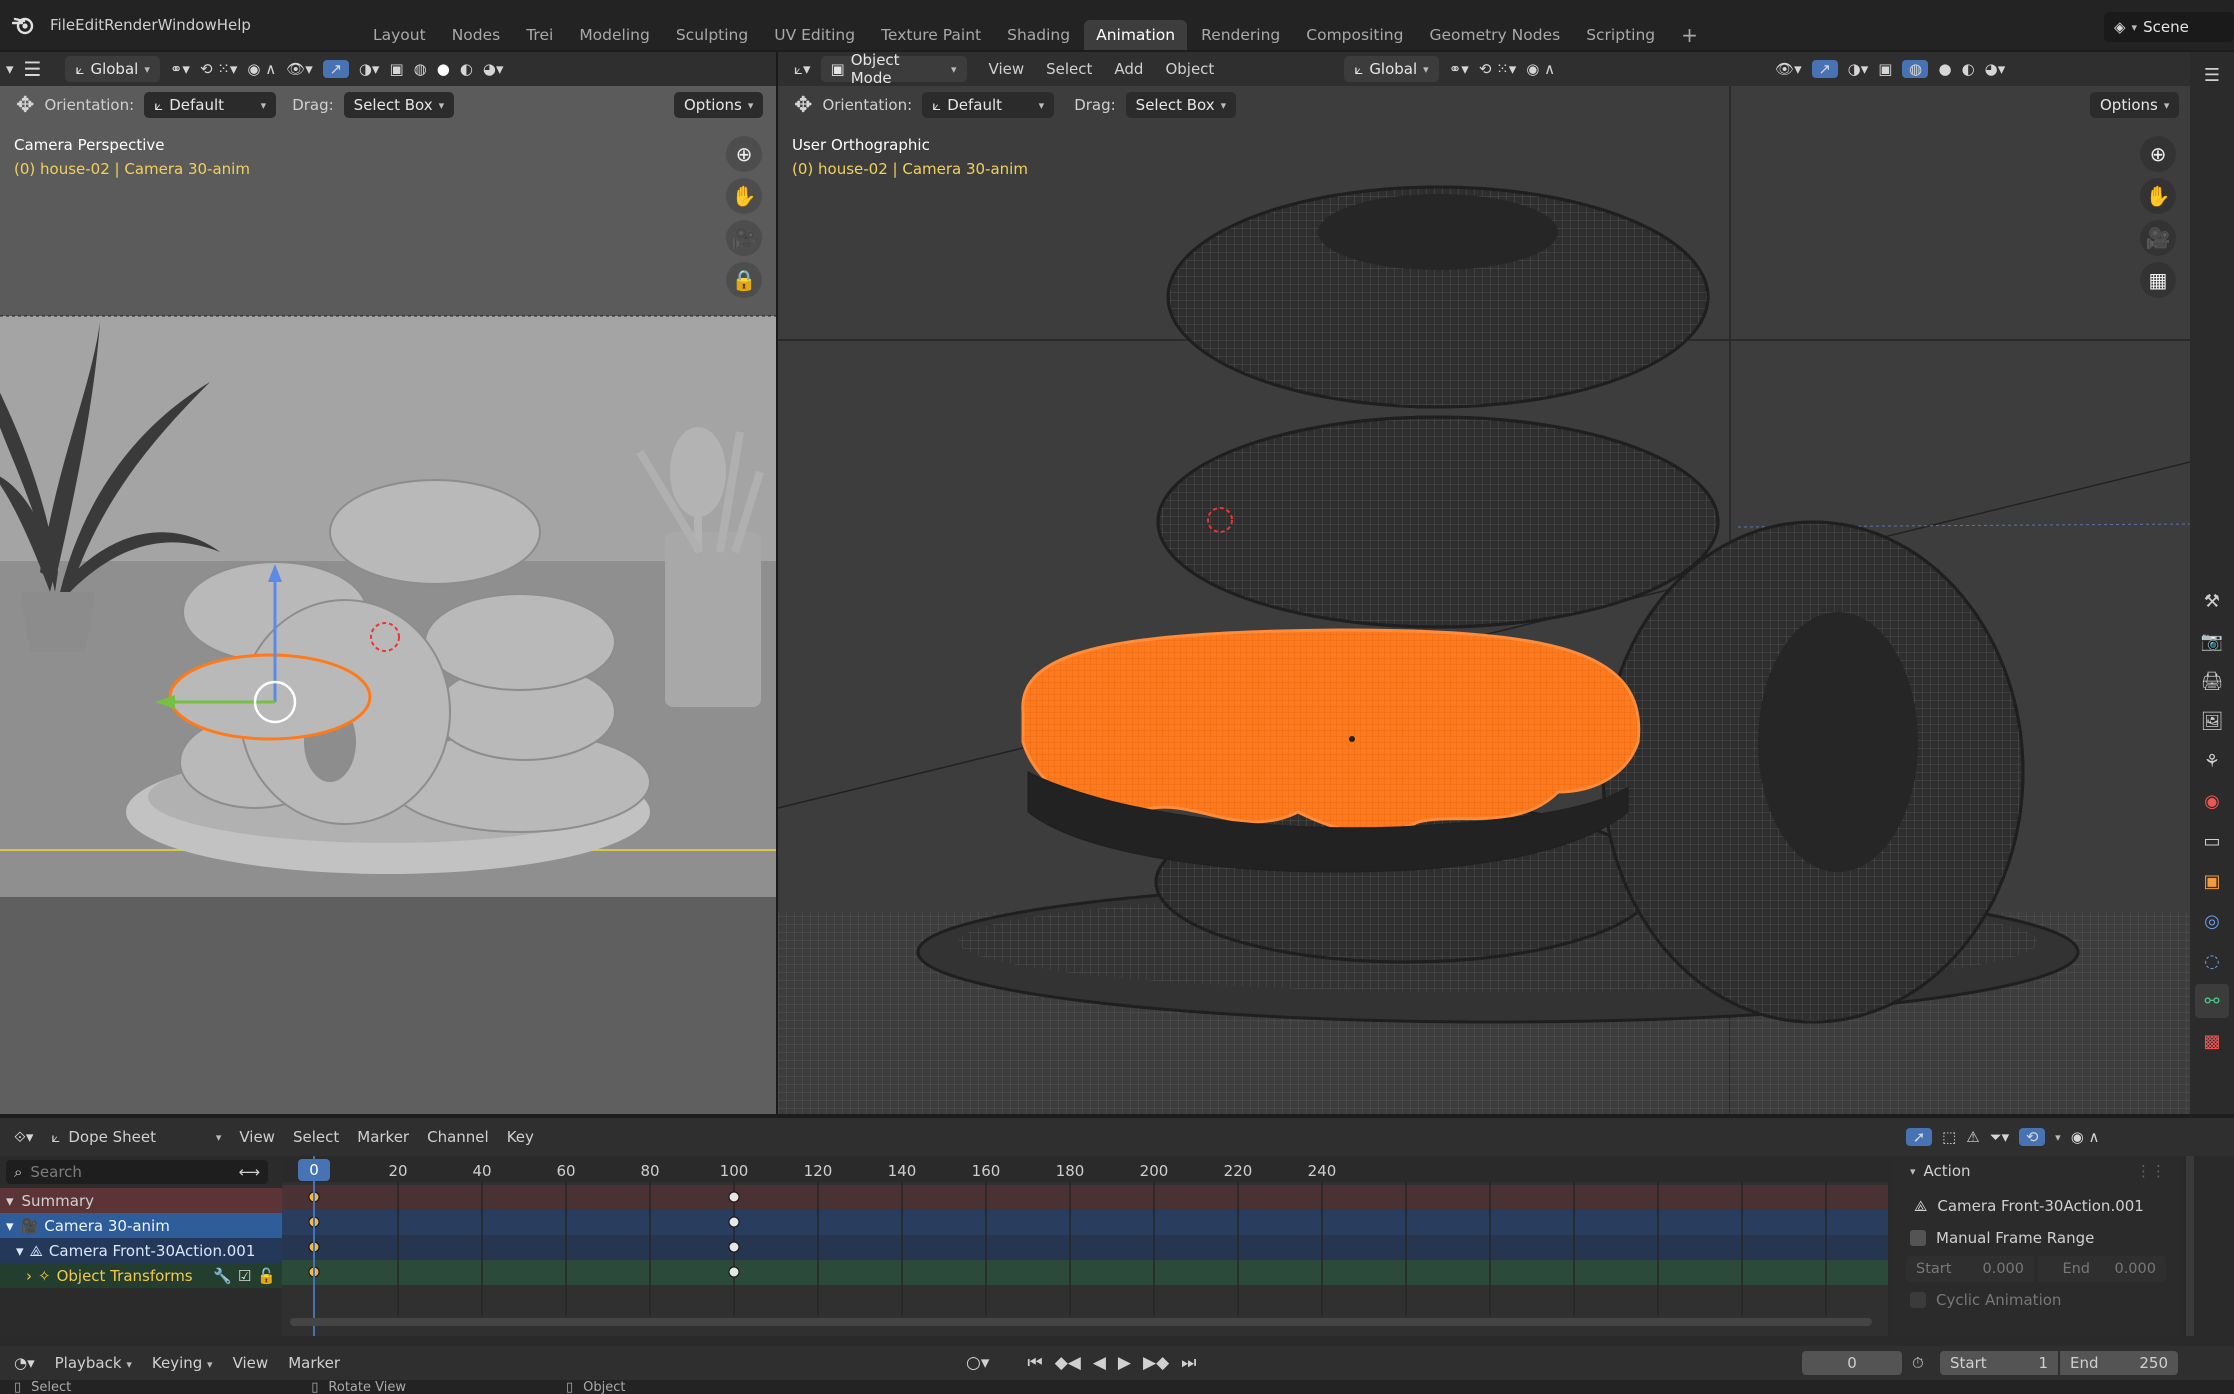  I want to click on play-icon: ▶, so click(1124, 1363).